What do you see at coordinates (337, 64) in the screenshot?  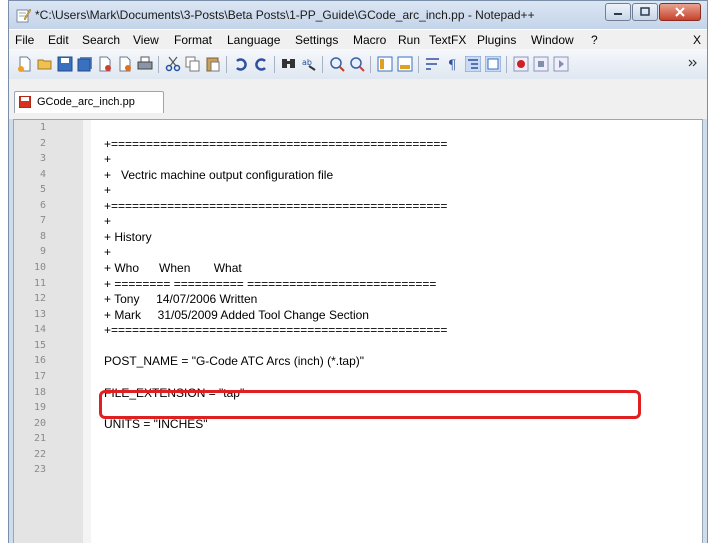 I see `zoom-in-icon` at bounding box center [337, 64].